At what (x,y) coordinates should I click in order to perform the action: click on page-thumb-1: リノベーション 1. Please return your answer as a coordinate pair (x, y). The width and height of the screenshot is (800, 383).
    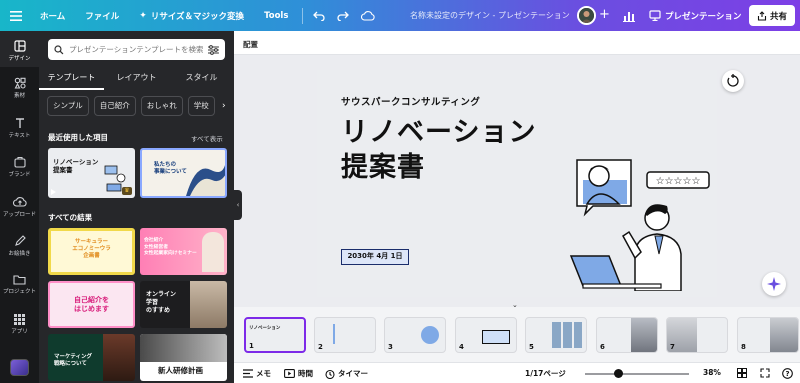
    Looking at the image, I should click on (275, 335).